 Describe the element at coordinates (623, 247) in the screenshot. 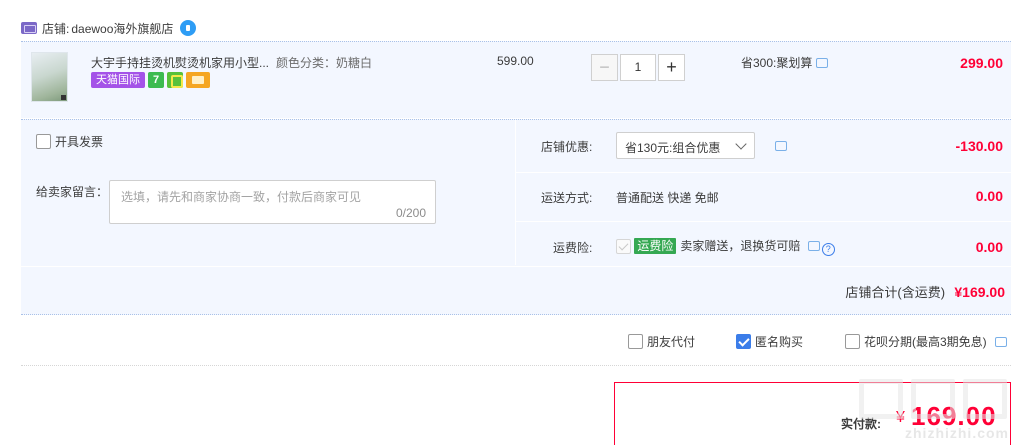

I see `insurance-checkbox` at that location.